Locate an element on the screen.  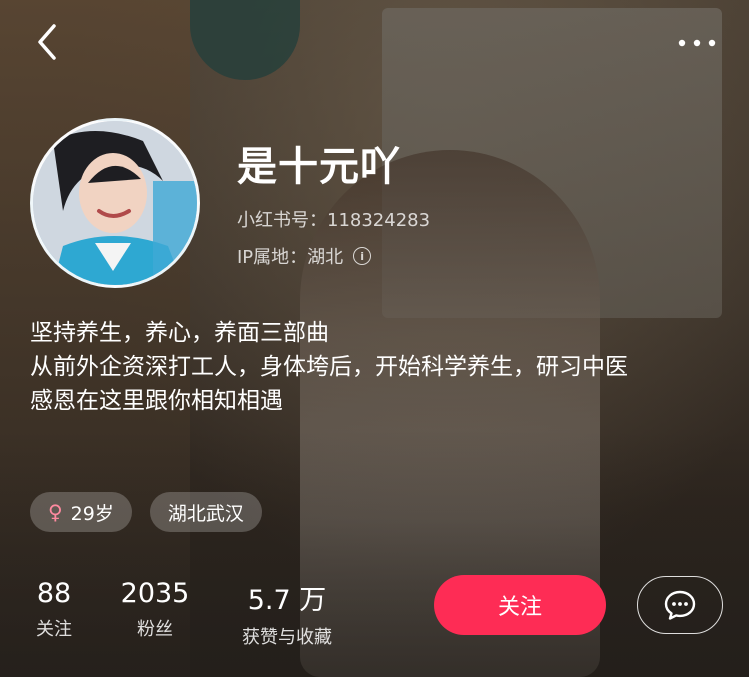
chevron-left-icon is located at coordinates (47, 42).